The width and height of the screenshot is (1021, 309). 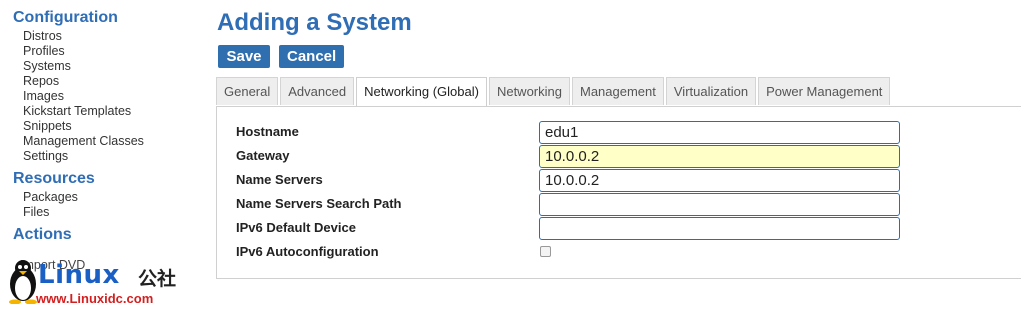 I want to click on tab-power-management: Power Management, so click(x=824, y=91).